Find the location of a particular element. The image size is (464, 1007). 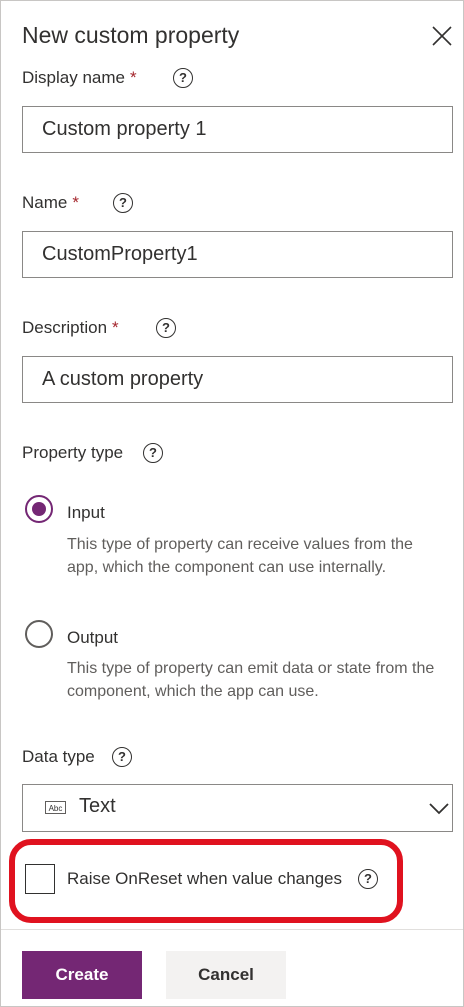

cancel-button: Cancel is located at coordinates (226, 975).